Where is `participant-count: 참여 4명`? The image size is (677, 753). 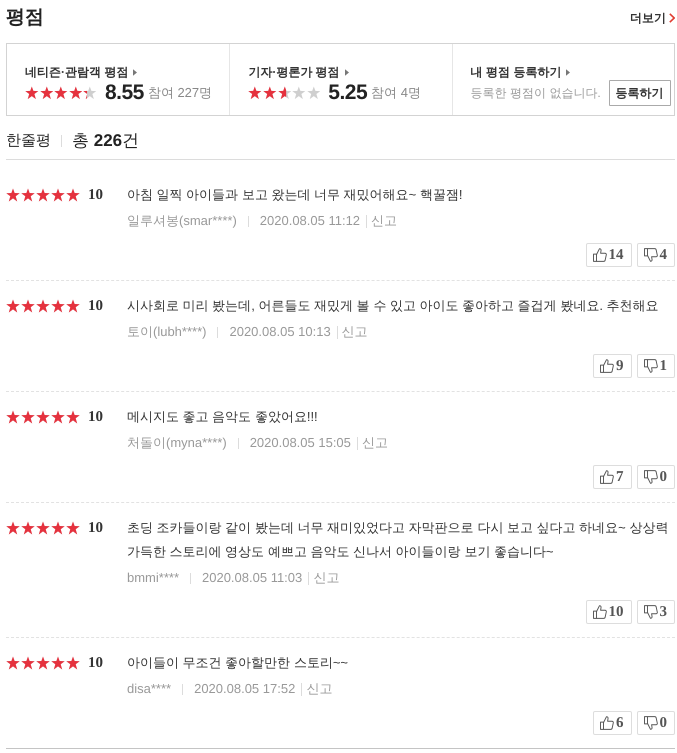 participant-count: 참여 4명 is located at coordinates (396, 93).